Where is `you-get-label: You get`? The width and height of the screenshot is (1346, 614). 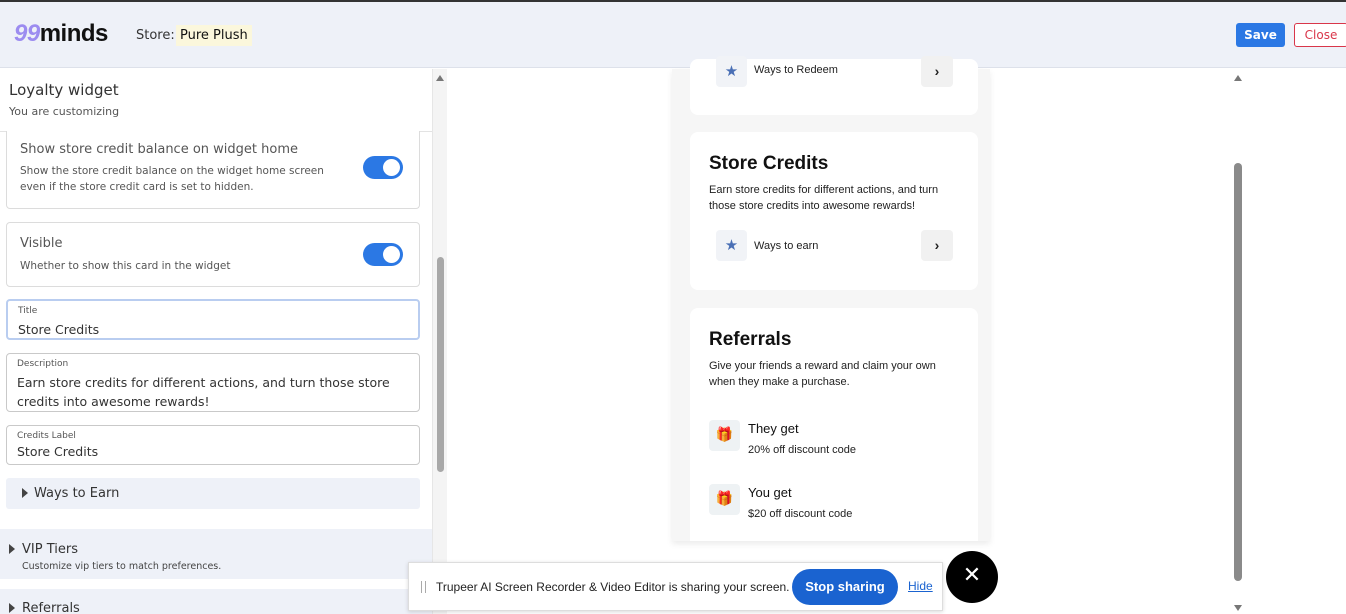 you-get-label: You get is located at coordinates (770, 492).